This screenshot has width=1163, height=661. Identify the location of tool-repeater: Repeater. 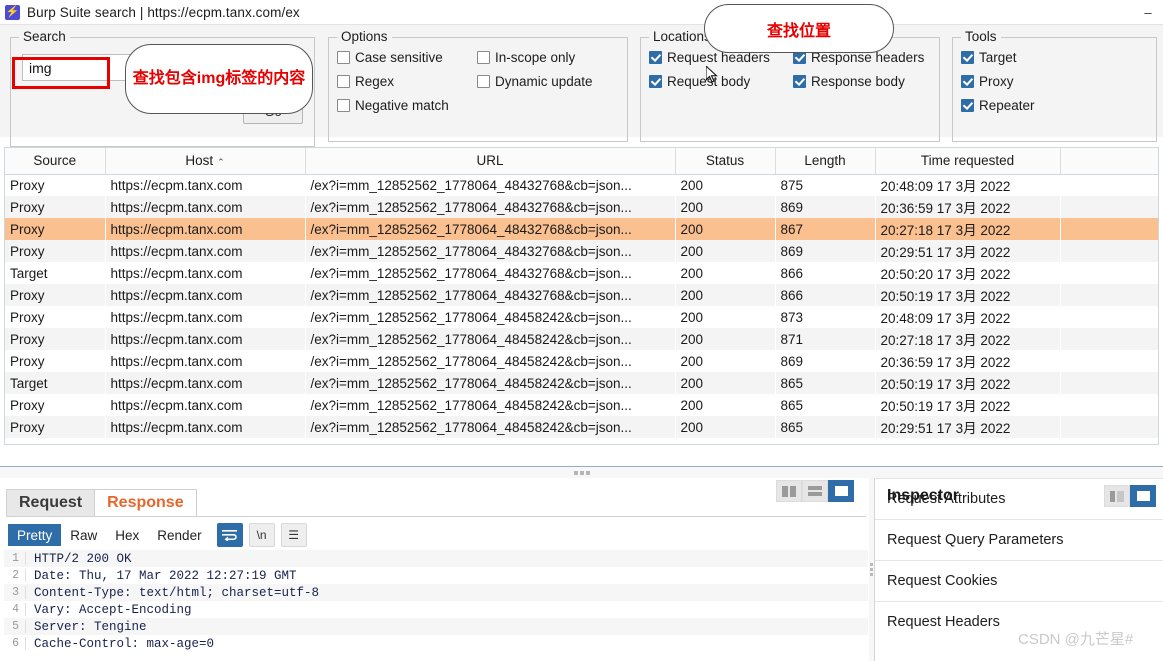
(998, 105).